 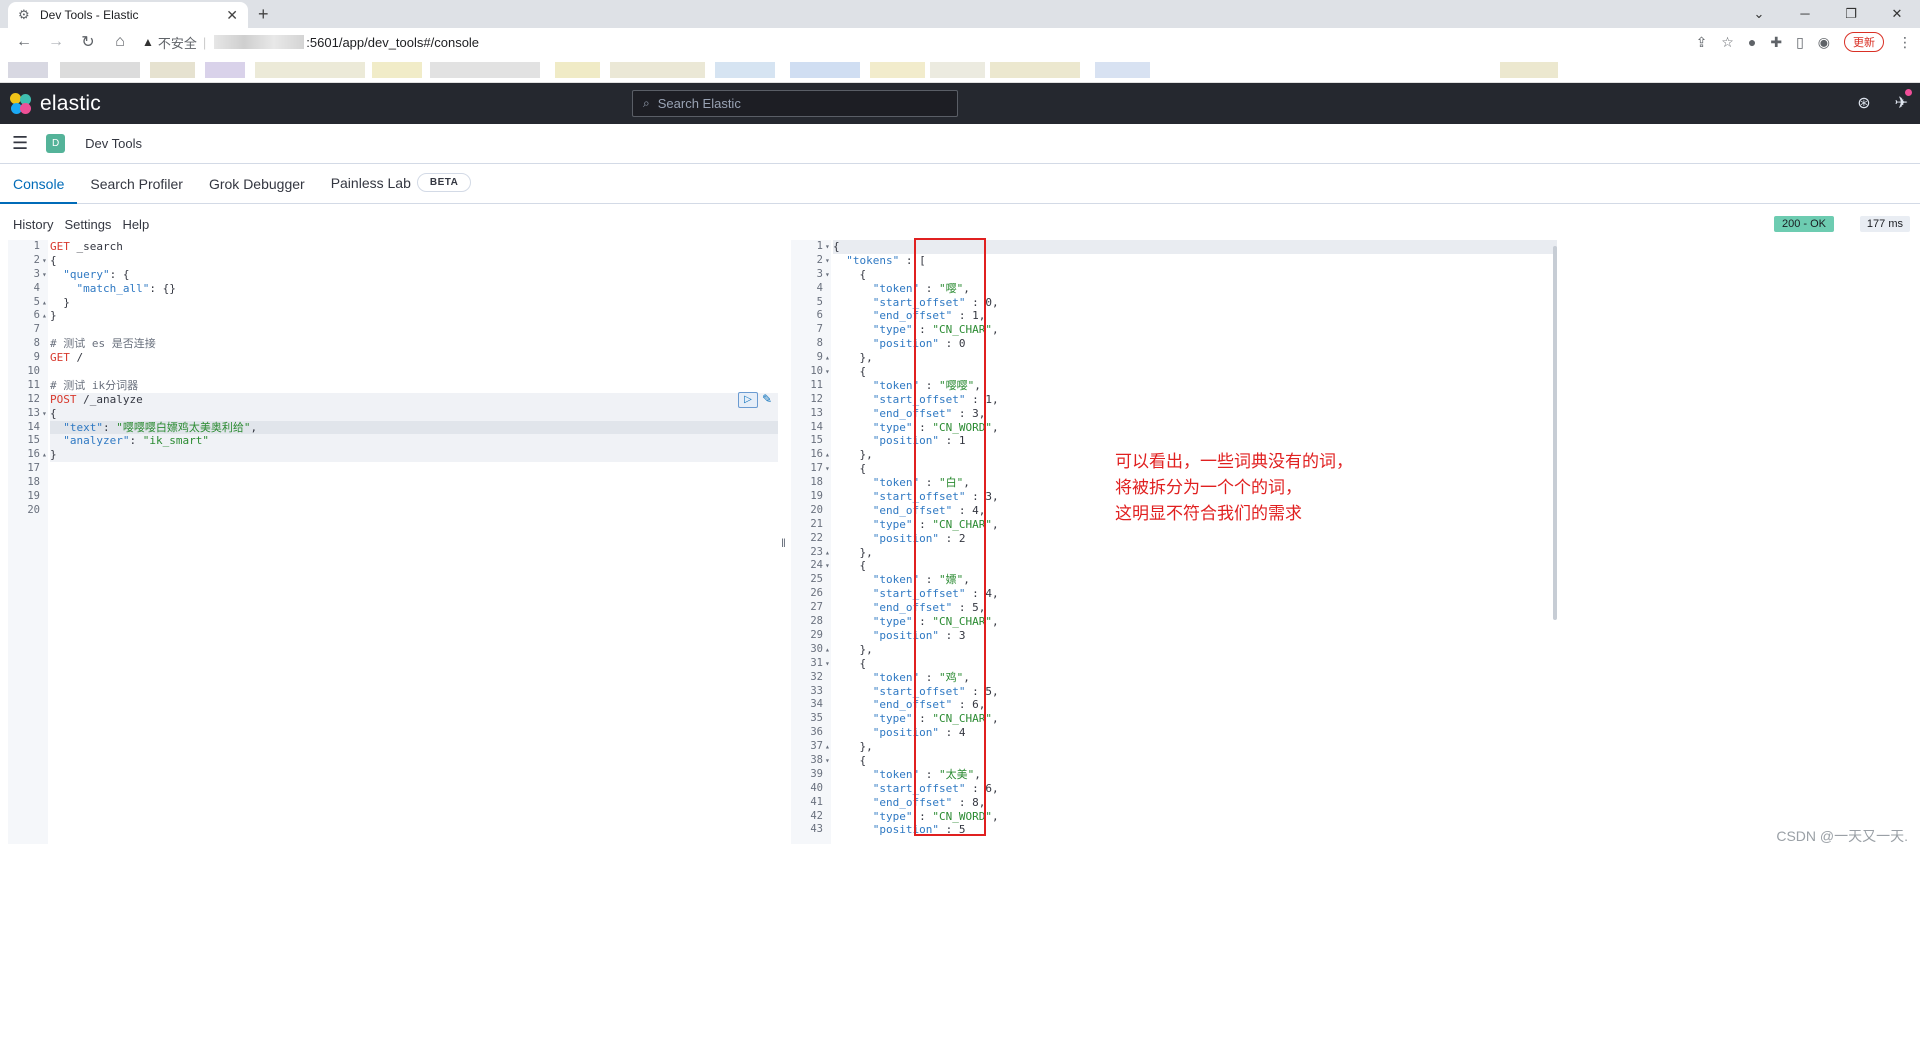 I want to click on back-icon: ←, so click(x=24, y=42).